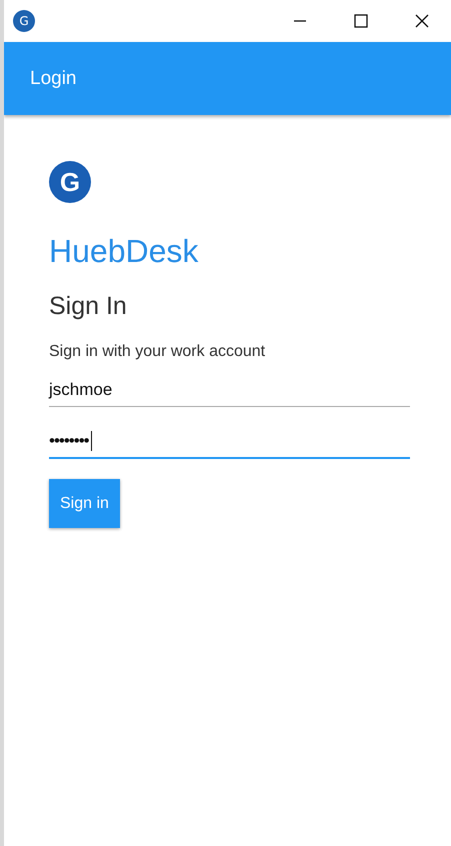 This screenshot has height=846, width=451. I want to click on maximize-icon, so click(361, 21).